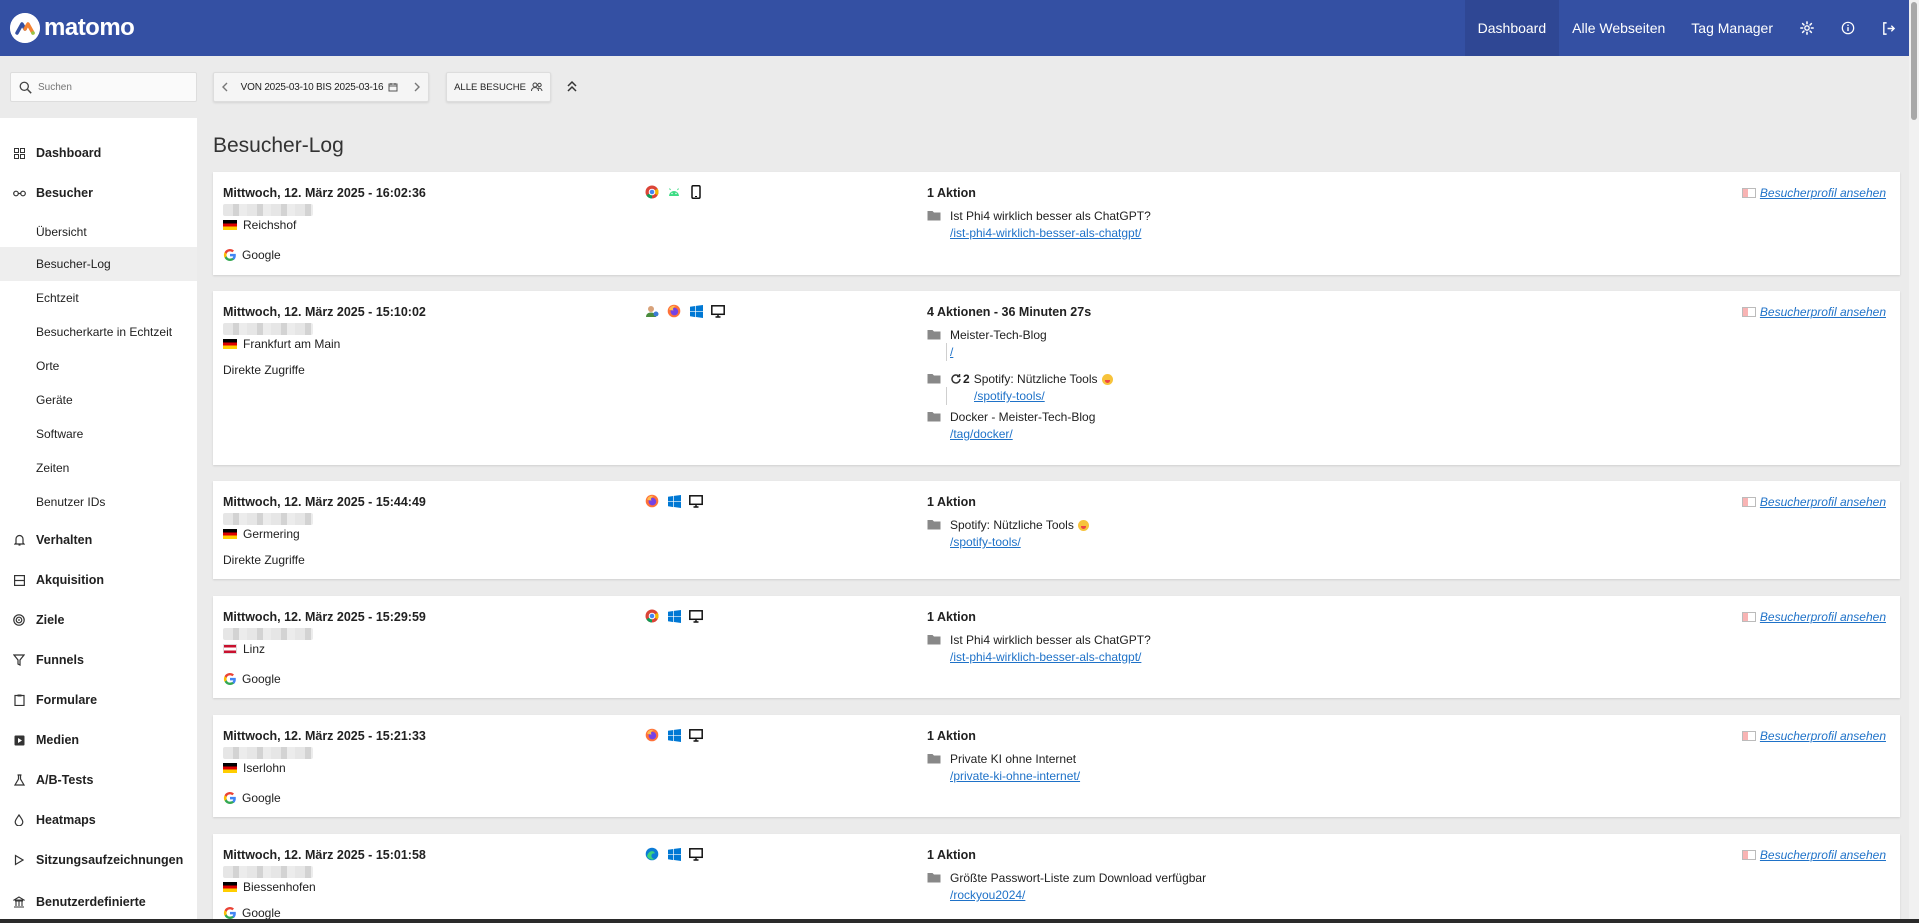  I want to click on sidebar-item-verhalten: Verhalten, so click(98, 540).